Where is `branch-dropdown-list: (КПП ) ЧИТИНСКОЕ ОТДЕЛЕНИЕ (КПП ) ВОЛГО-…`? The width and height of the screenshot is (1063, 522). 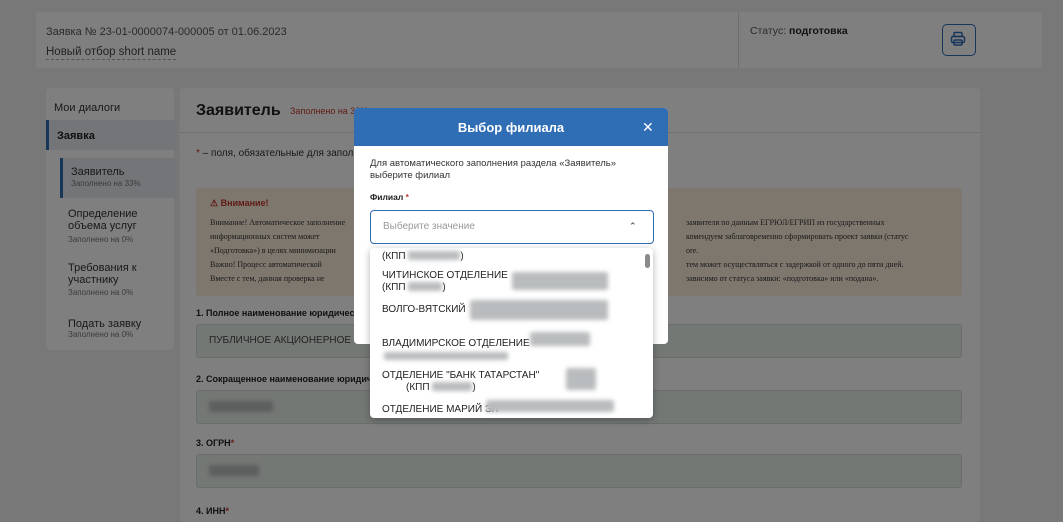 branch-dropdown-list: (КПП ) ЧИТИНСКОЕ ОТДЕЛЕНИЕ (КПП ) ВОЛГО-… is located at coordinates (511, 333).